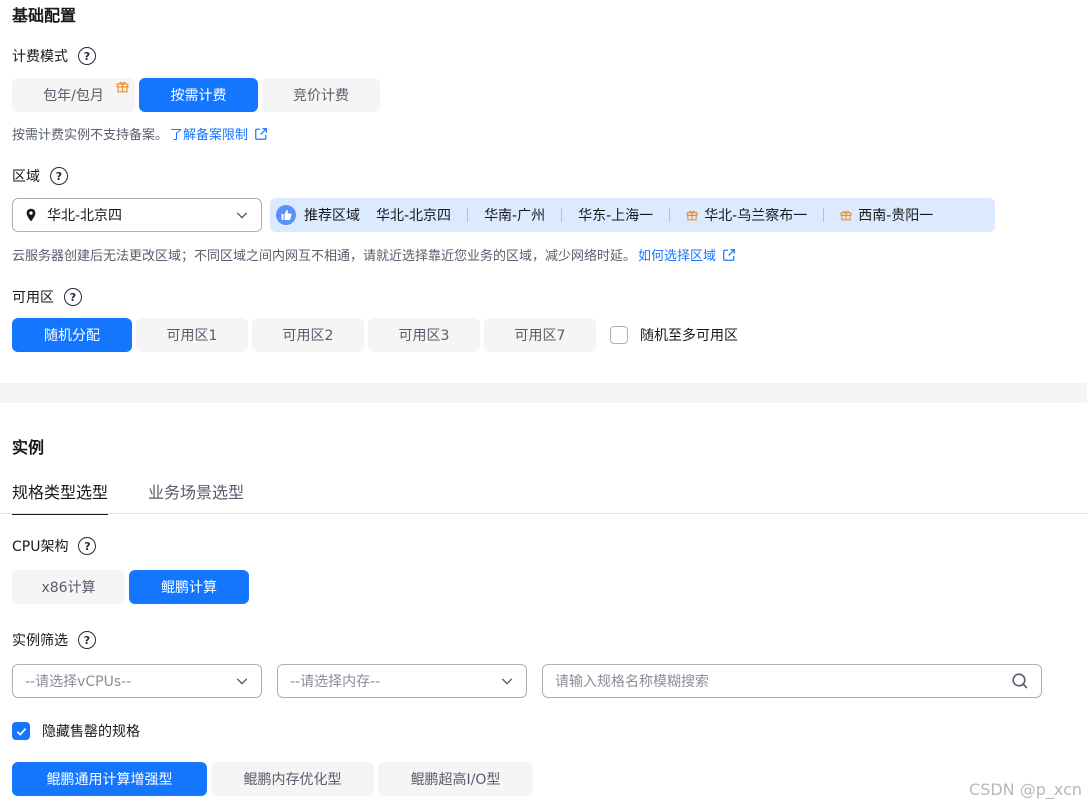 The image size is (1087, 807). Describe the element at coordinates (1020, 681) in the screenshot. I see `search-icon` at that location.